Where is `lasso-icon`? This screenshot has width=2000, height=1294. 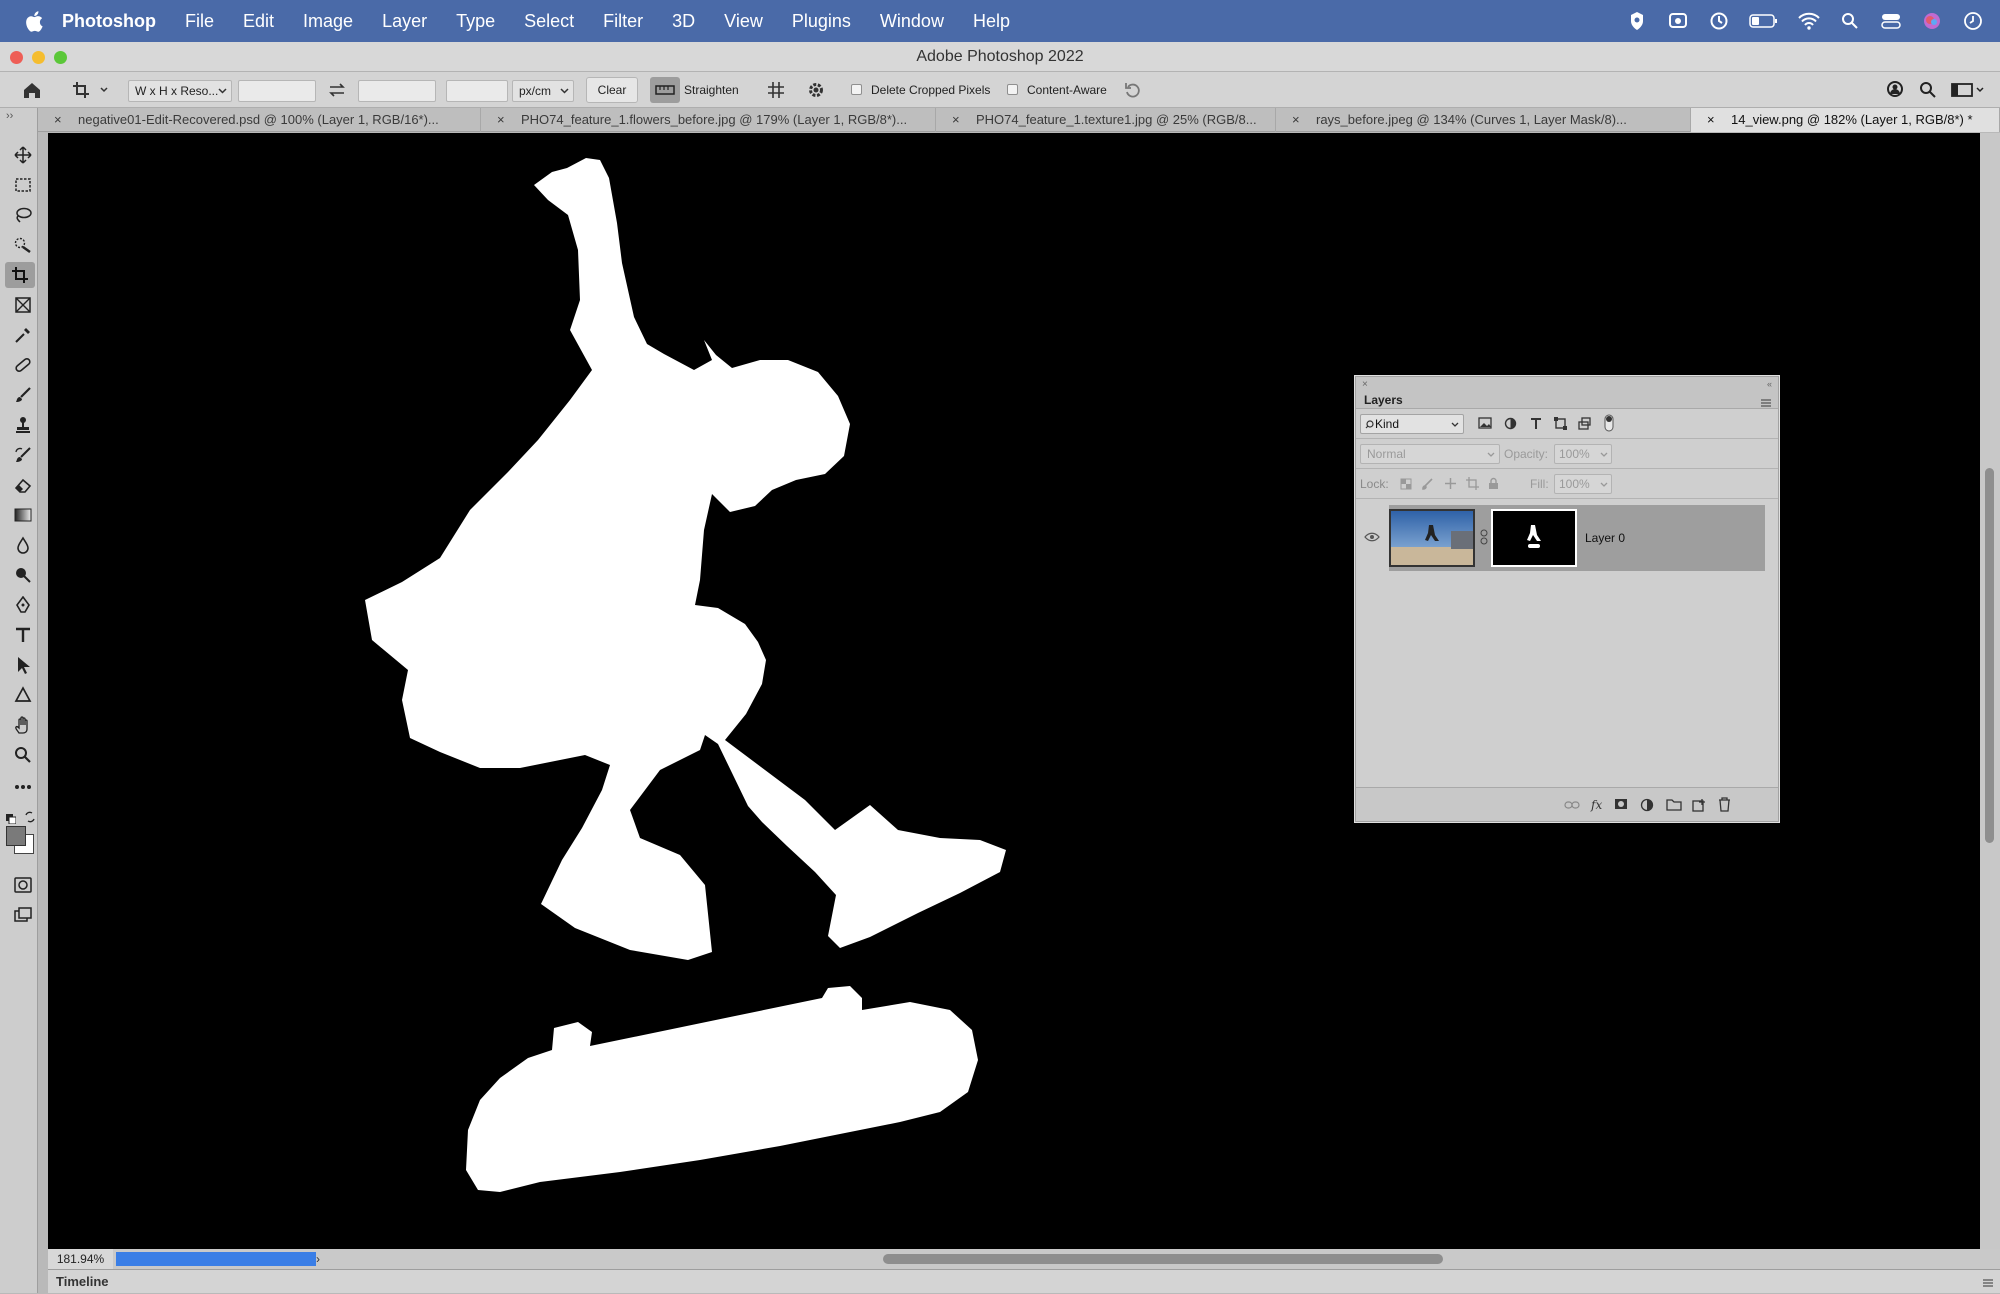 lasso-icon is located at coordinates (23, 215).